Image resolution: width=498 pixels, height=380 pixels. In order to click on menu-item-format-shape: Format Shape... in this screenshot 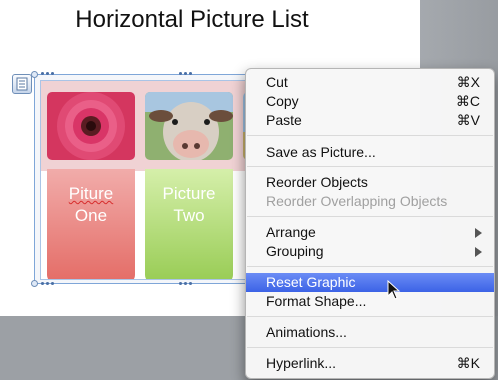, I will do `click(370, 301)`.